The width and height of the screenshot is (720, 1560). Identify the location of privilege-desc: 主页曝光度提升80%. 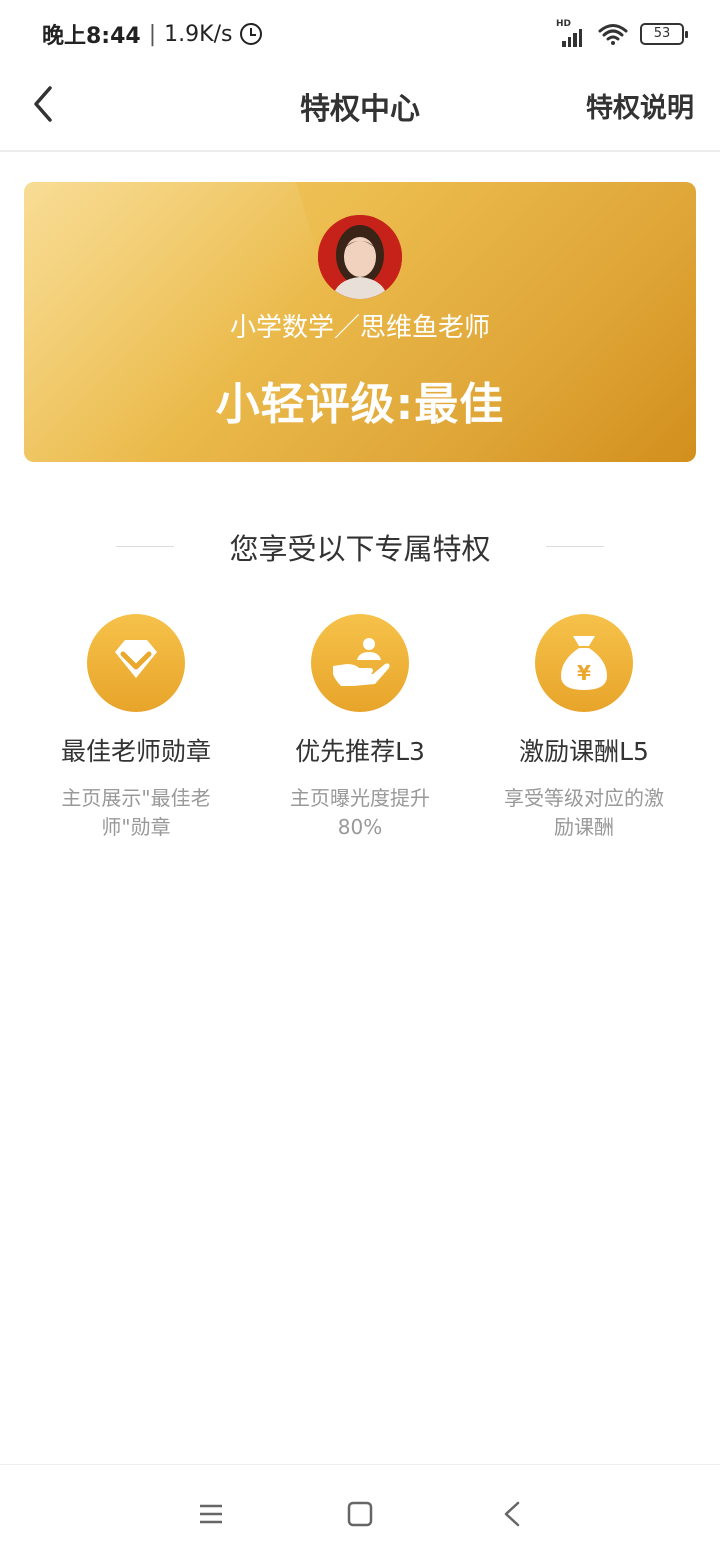
(360, 812).